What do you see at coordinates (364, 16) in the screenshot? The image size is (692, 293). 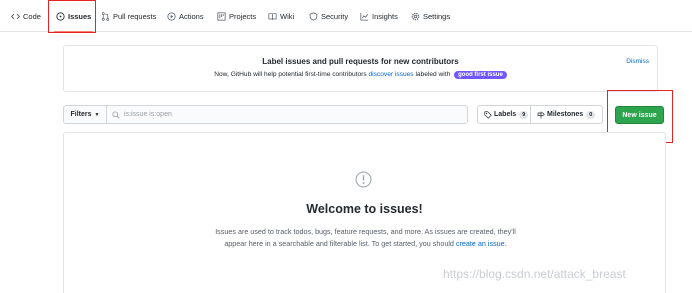 I see `graph-icon` at bounding box center [364, 16].